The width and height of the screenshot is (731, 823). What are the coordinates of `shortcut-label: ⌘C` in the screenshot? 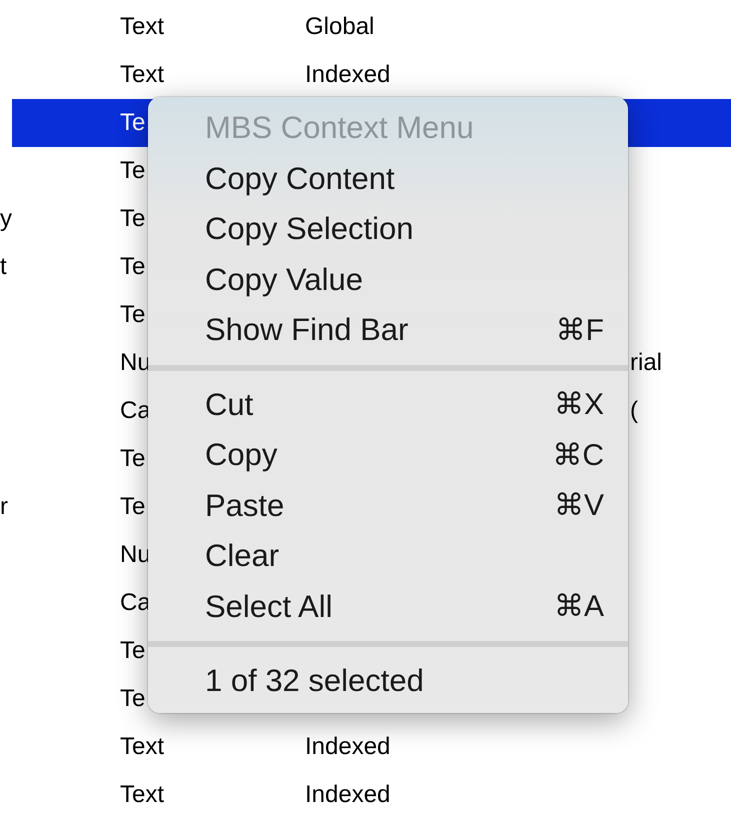 It's located at (578, 455).